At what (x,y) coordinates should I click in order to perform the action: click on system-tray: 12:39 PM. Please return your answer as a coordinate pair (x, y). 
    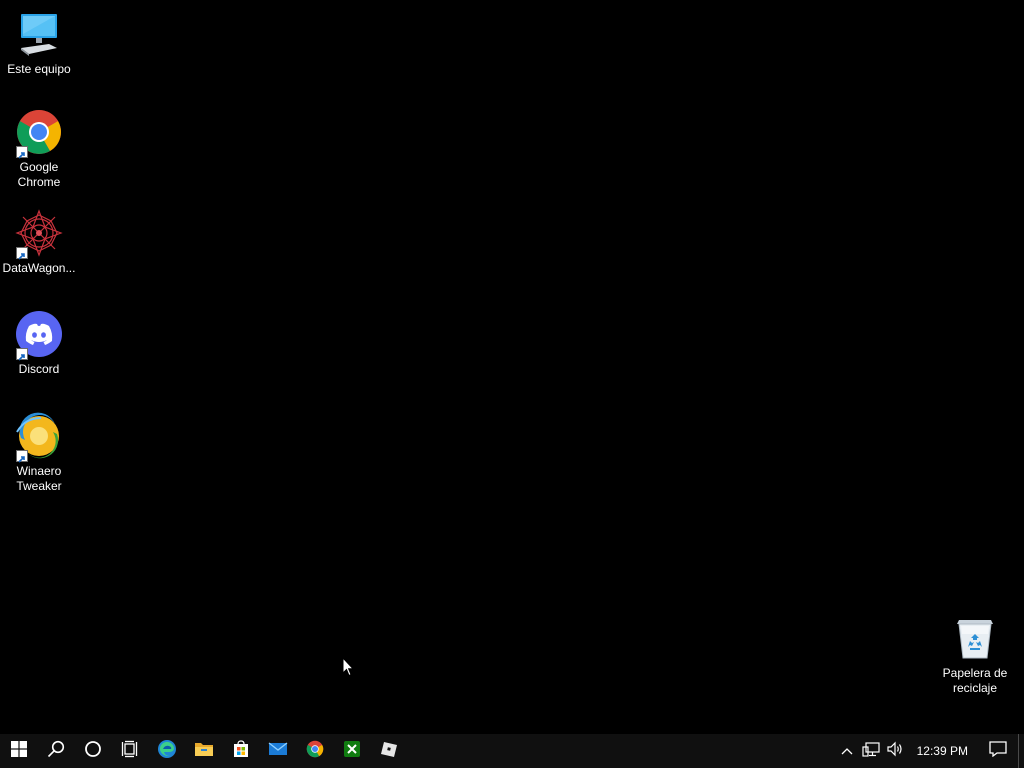
    Looking at the image, I should click on (929, 751).